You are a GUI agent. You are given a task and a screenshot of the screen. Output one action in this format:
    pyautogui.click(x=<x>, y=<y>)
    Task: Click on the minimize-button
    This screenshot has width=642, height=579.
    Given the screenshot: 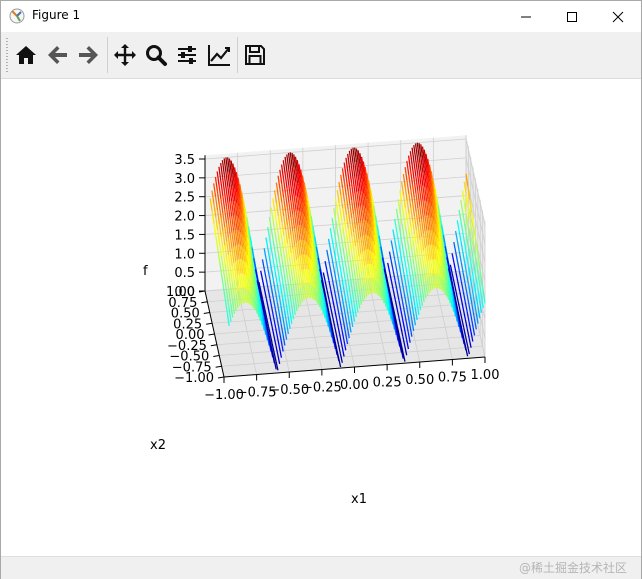 What is the action you would take?
    pyautogui.click(x=526, y=16)
    